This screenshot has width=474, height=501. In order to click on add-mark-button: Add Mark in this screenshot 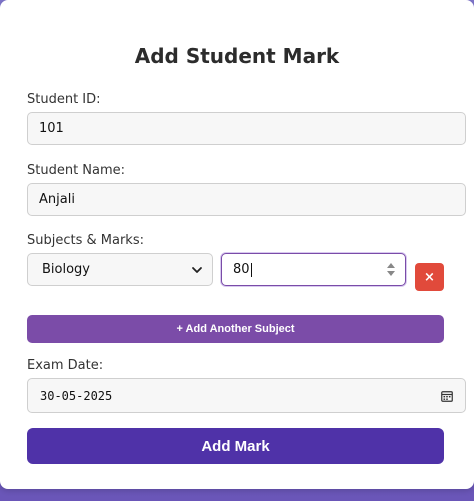, I will do `click(235, 446)`.